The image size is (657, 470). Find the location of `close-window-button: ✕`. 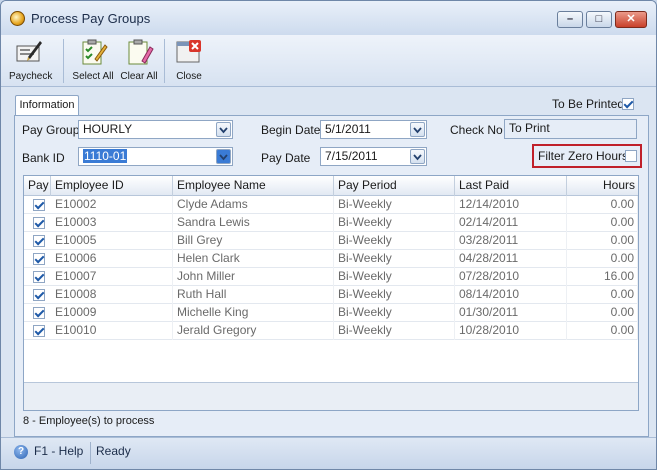

close-window-button: ✕ is located at coordinates (631, 19).